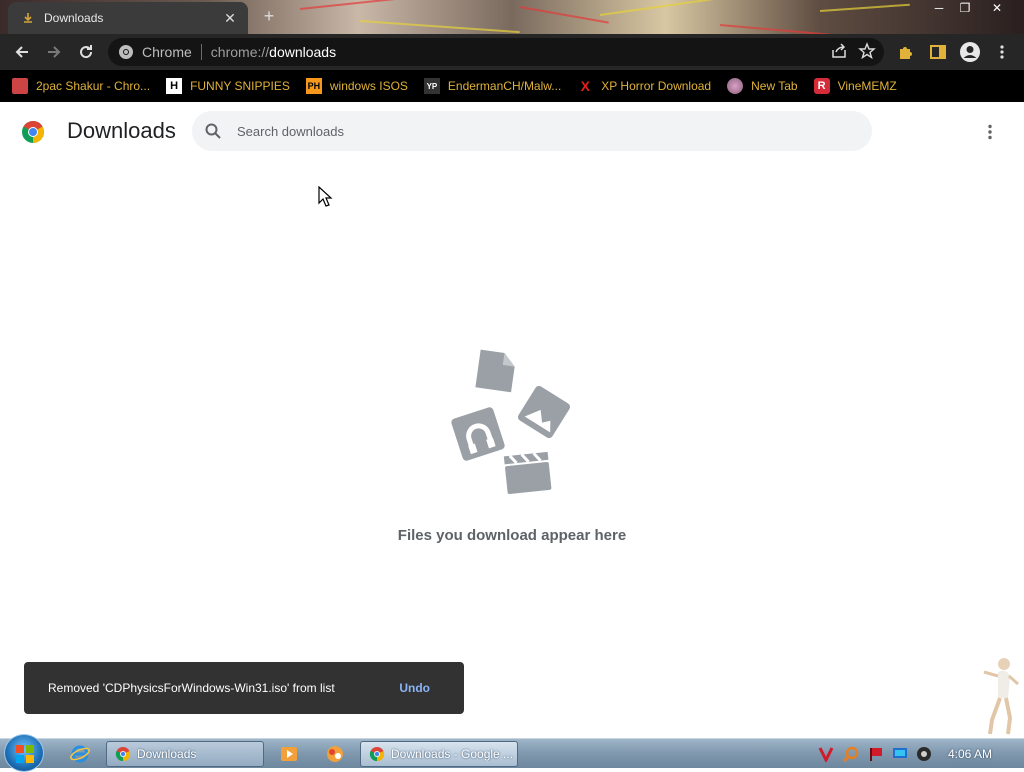 Image resolution: width=1024 pixels, height=772 pixels. What do you see at coordinates (1001, 696) in the screenshot?
I see `desktop-dancer-sticker` at bounding box center [1001, 696].